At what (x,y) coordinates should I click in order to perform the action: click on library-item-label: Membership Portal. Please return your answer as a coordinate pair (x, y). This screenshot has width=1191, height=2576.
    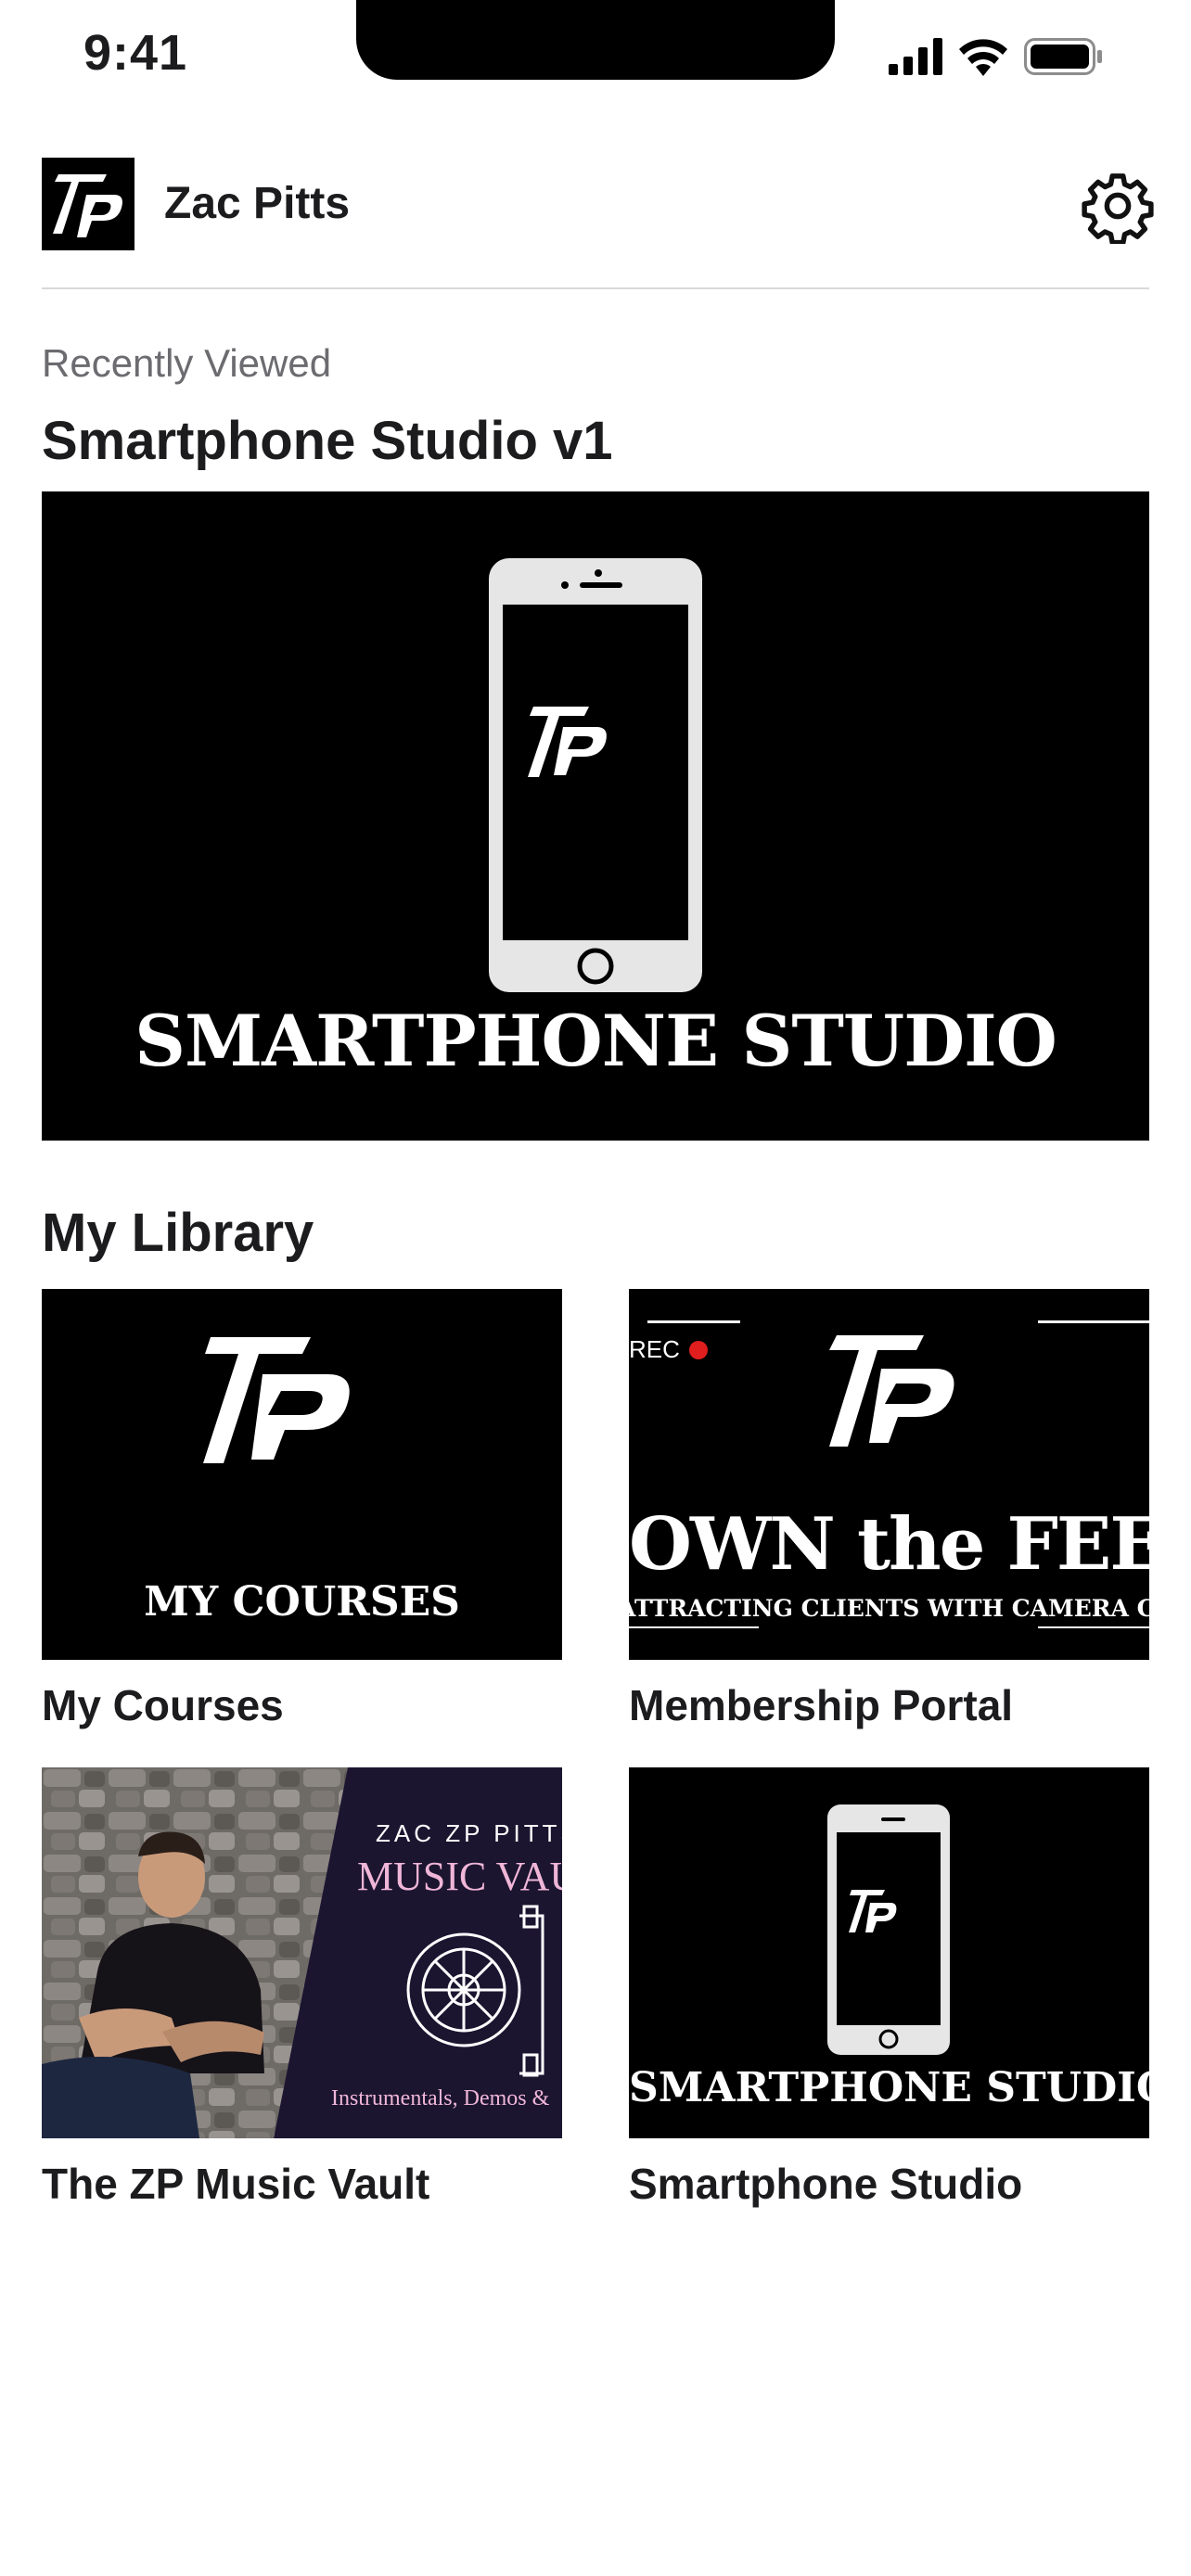
    Looking at the image, I should click on (821, 1705).